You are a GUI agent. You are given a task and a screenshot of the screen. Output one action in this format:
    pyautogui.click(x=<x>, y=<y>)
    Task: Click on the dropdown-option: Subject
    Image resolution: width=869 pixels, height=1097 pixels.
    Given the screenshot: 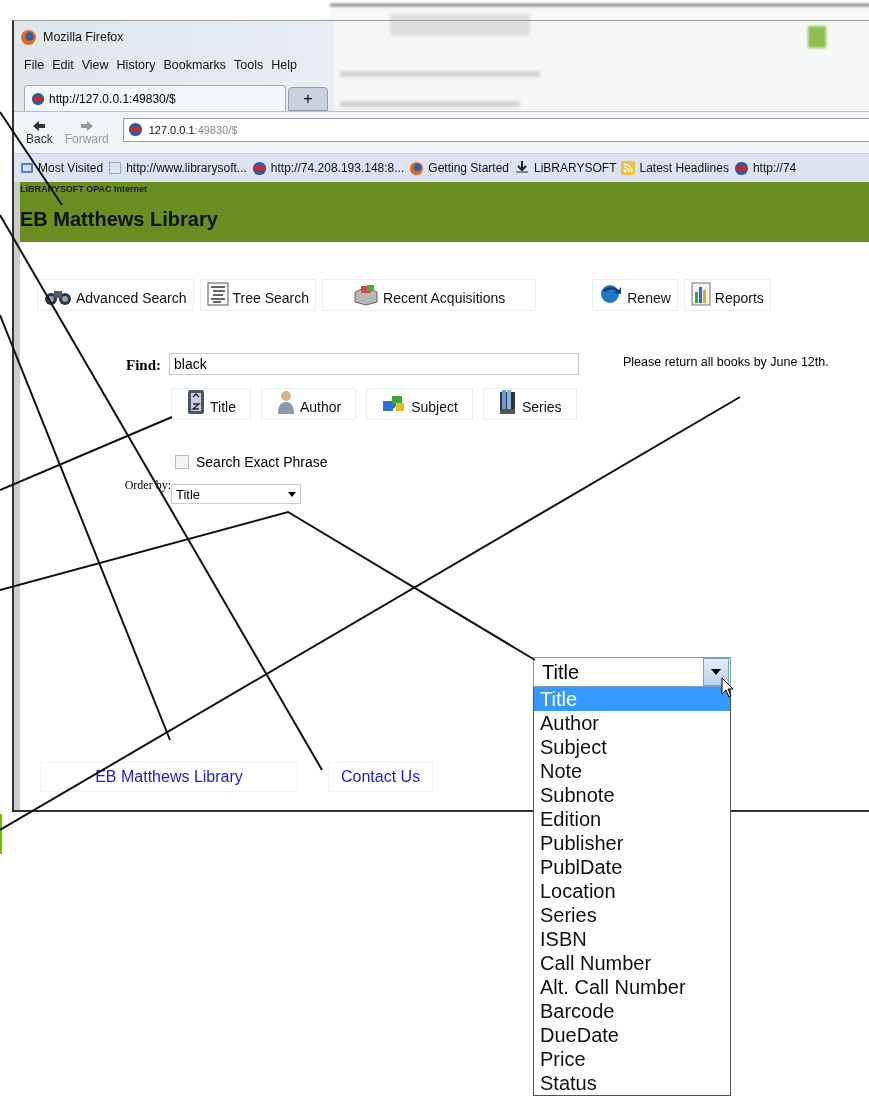 What is the action you would take?
    pyautogui.click(x=632, y=747)
    